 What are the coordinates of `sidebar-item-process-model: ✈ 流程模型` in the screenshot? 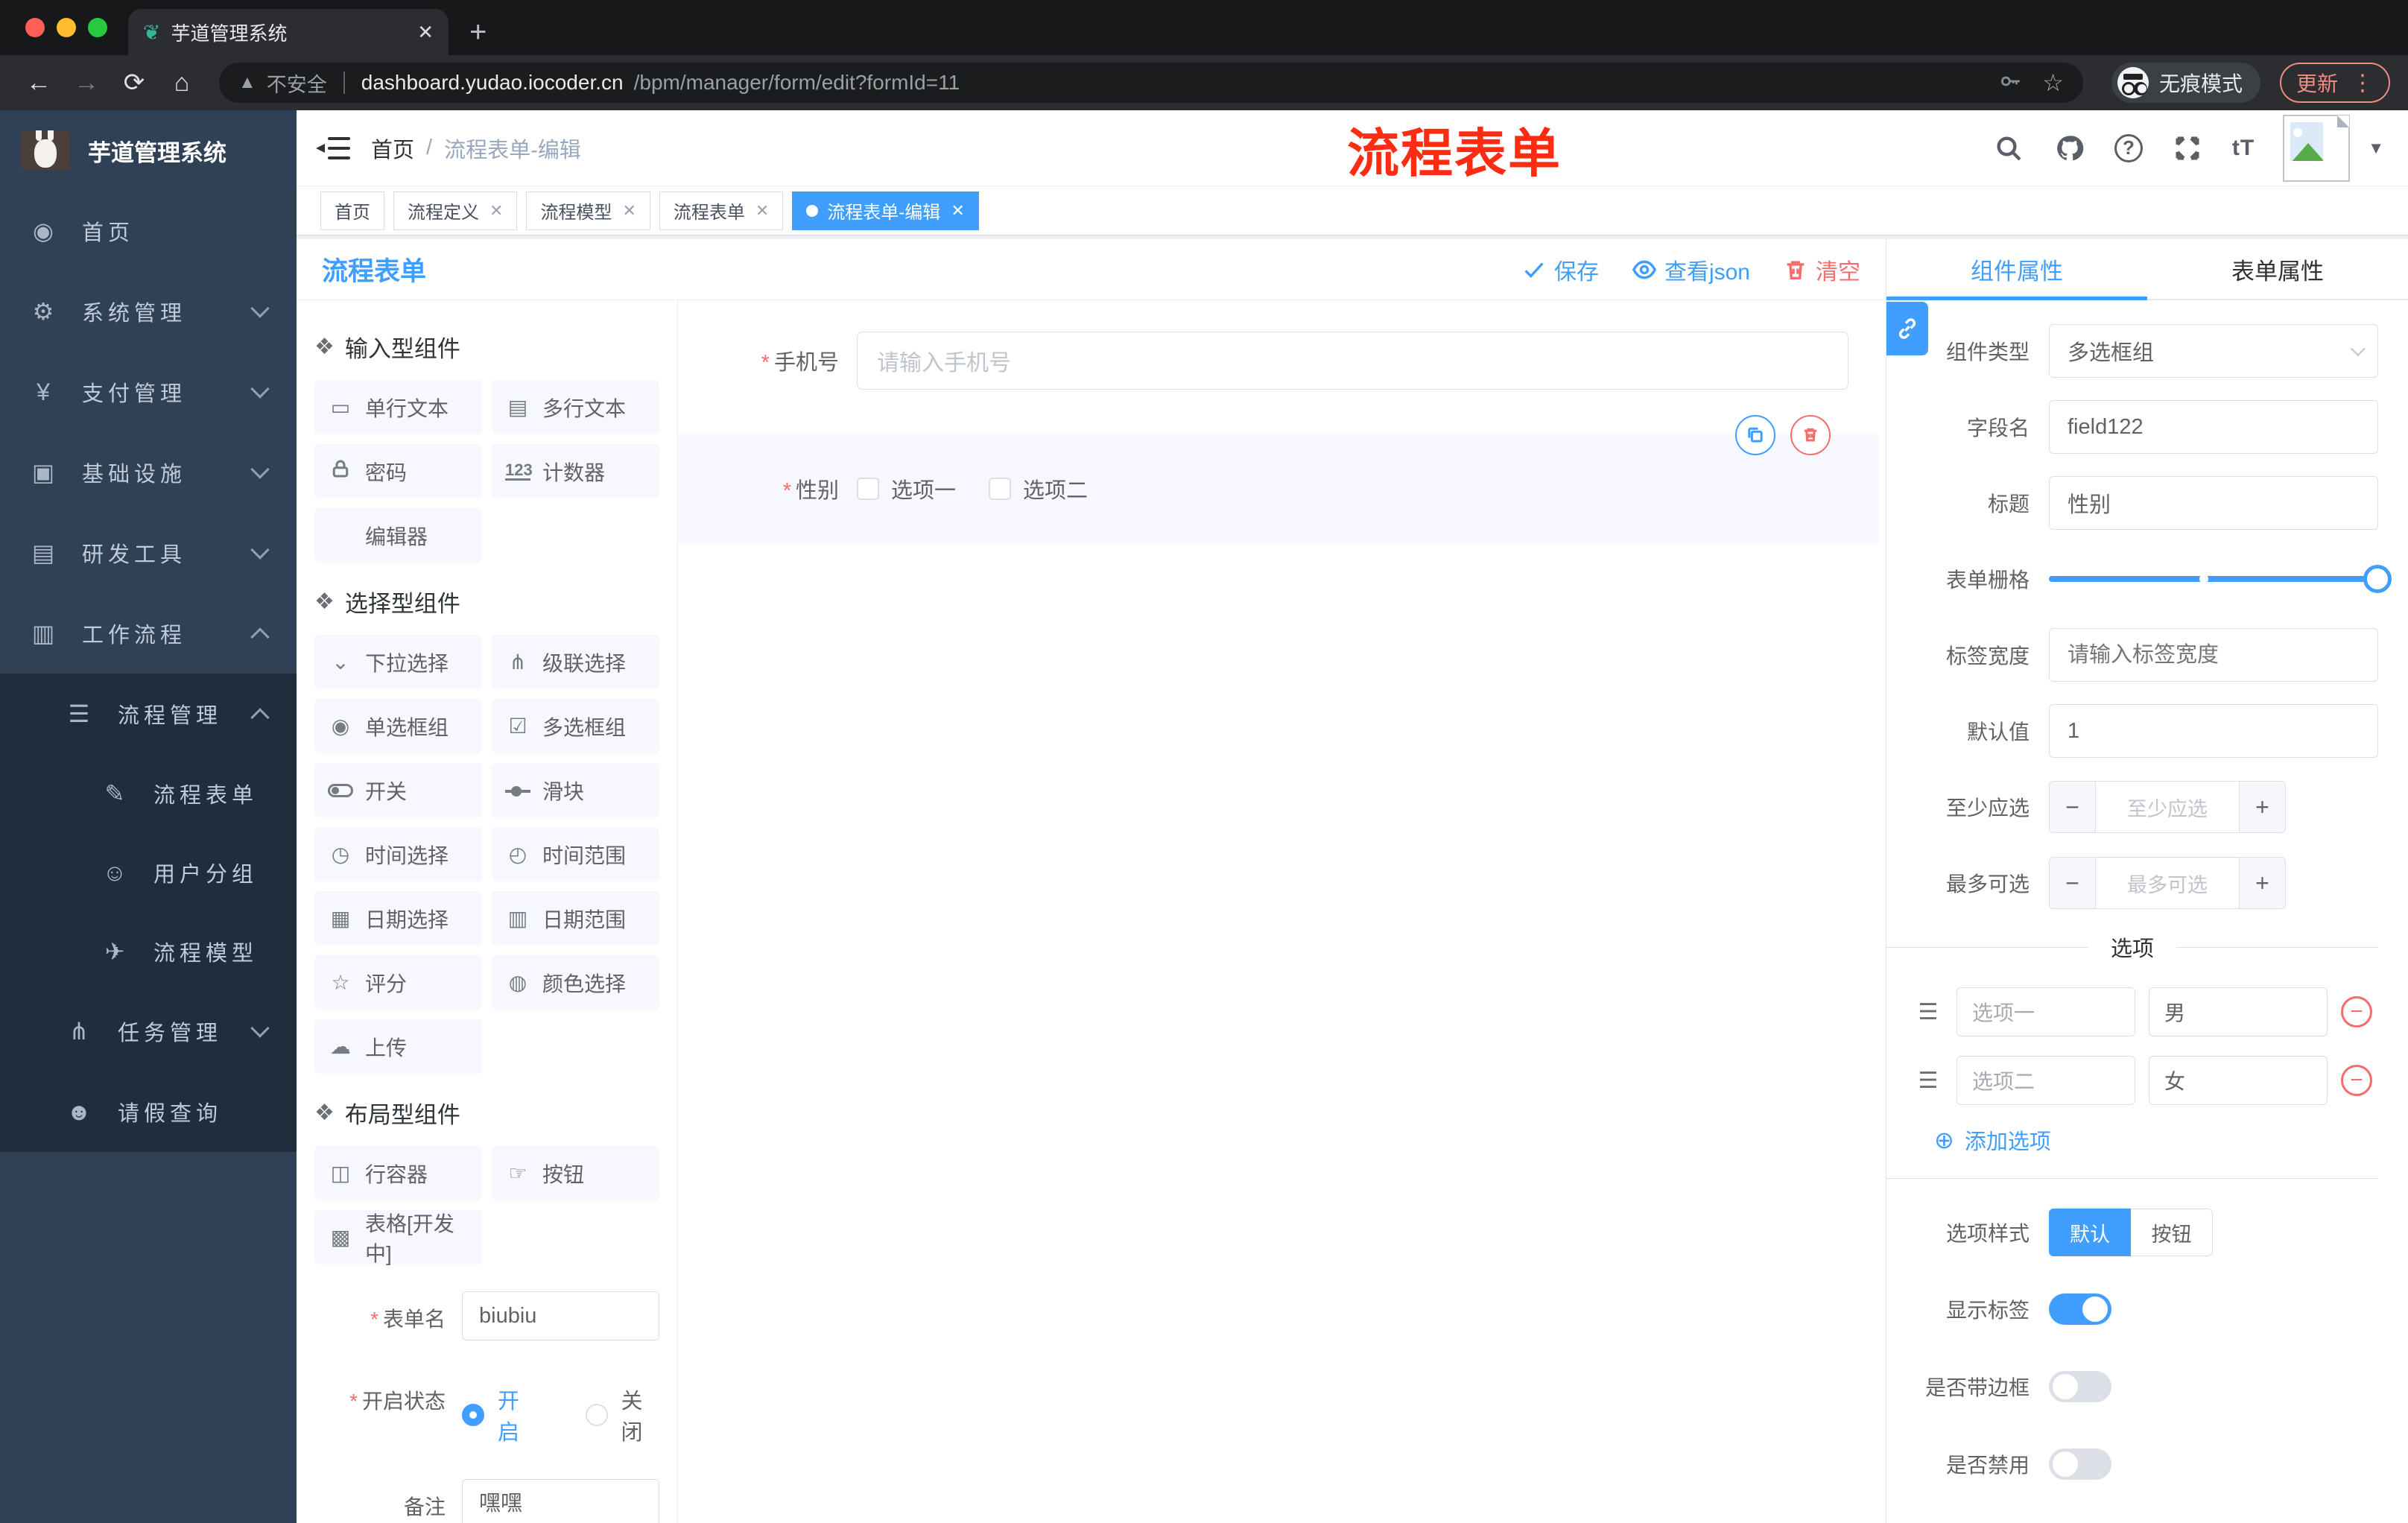 It's located at (148, 952).